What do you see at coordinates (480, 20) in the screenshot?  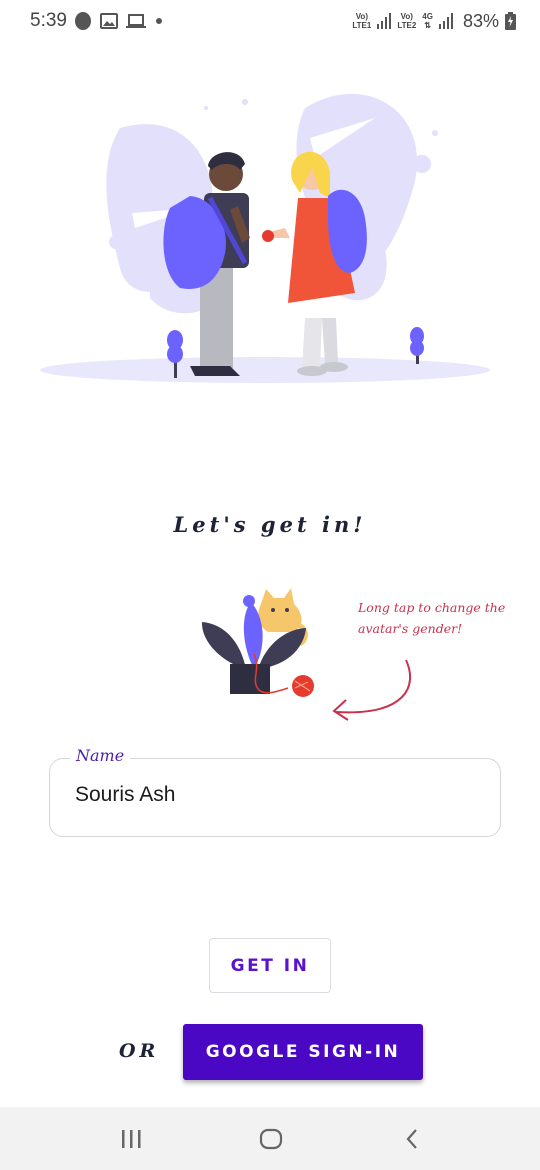 I see `battery-percent: 83%` at bounding box center [480, 20].